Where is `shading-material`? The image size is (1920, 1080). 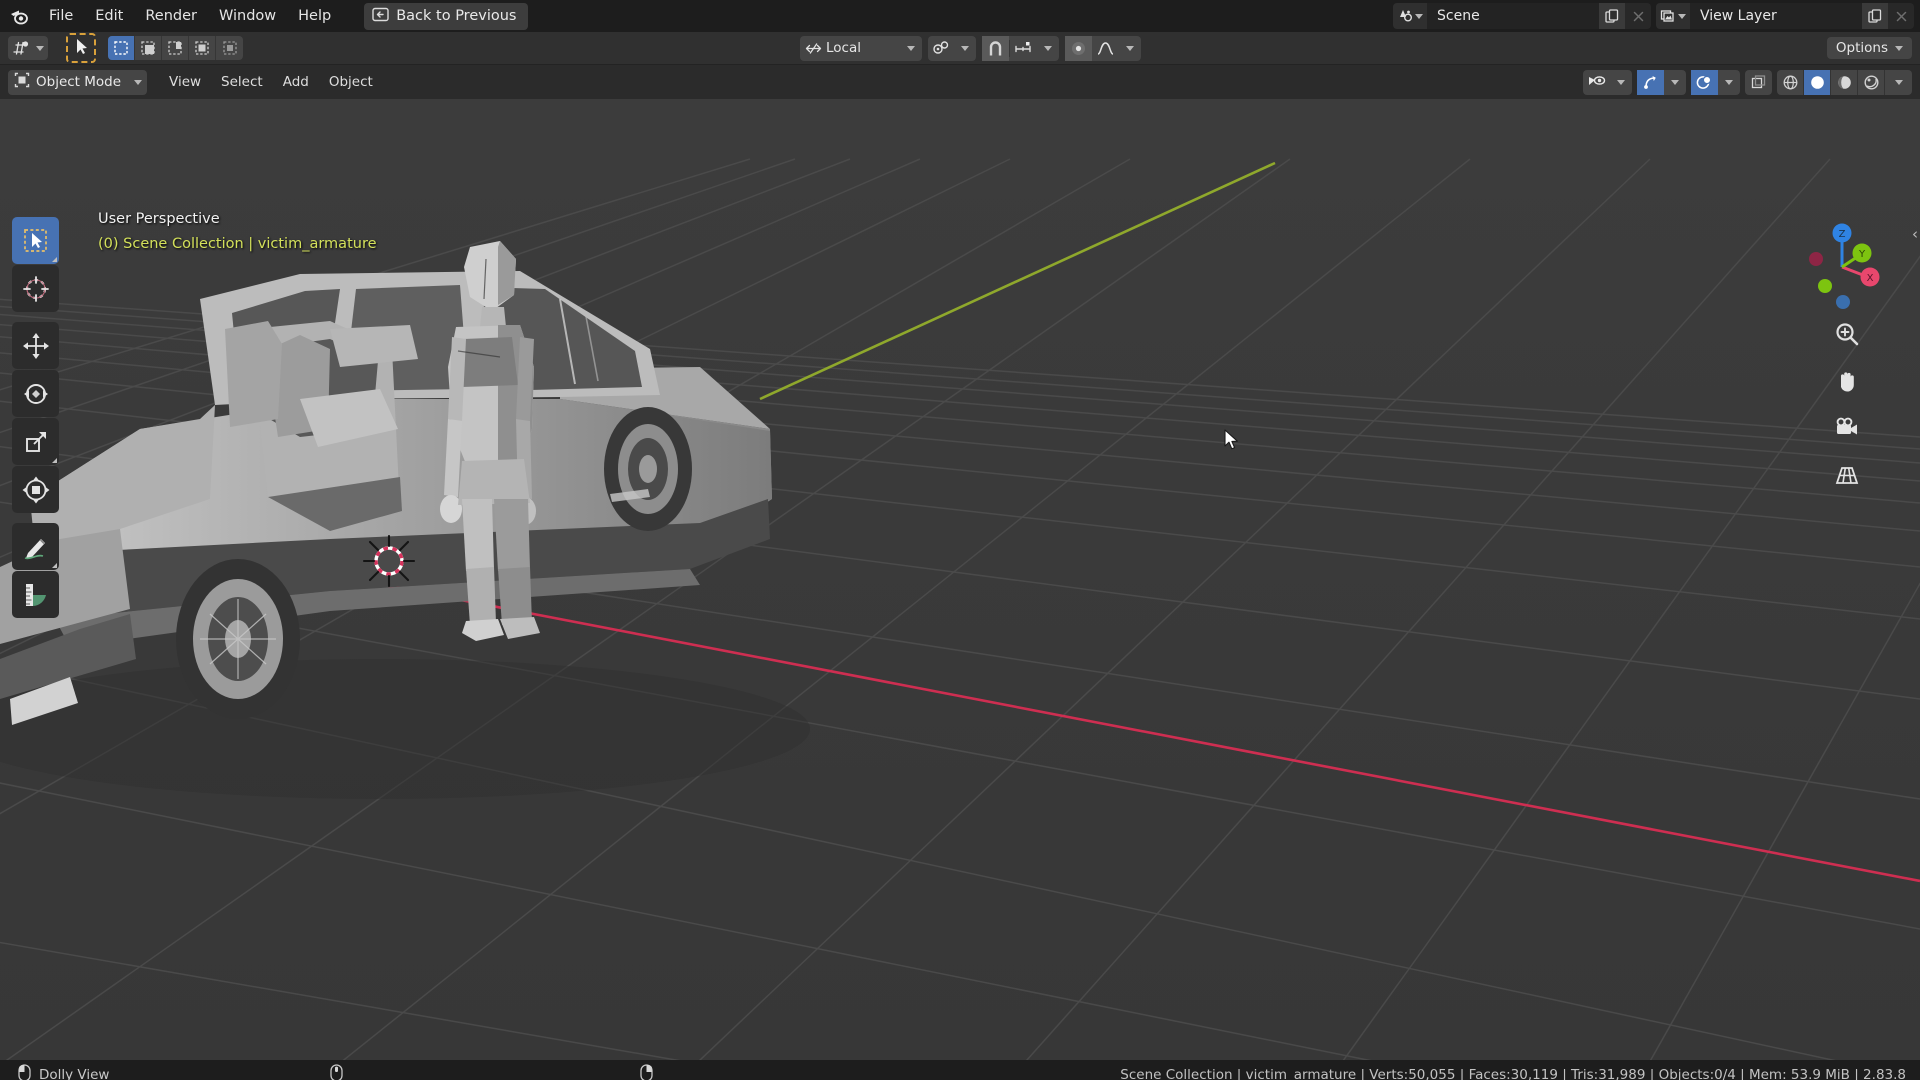
shading-material is located at coordinates (1844, 82).